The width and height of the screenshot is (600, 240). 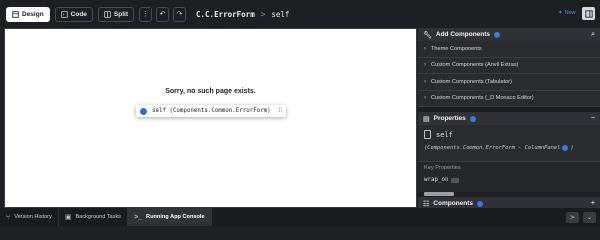 I want to click on error-message: Sorry, no such page exists., so click(x=210, y=91).